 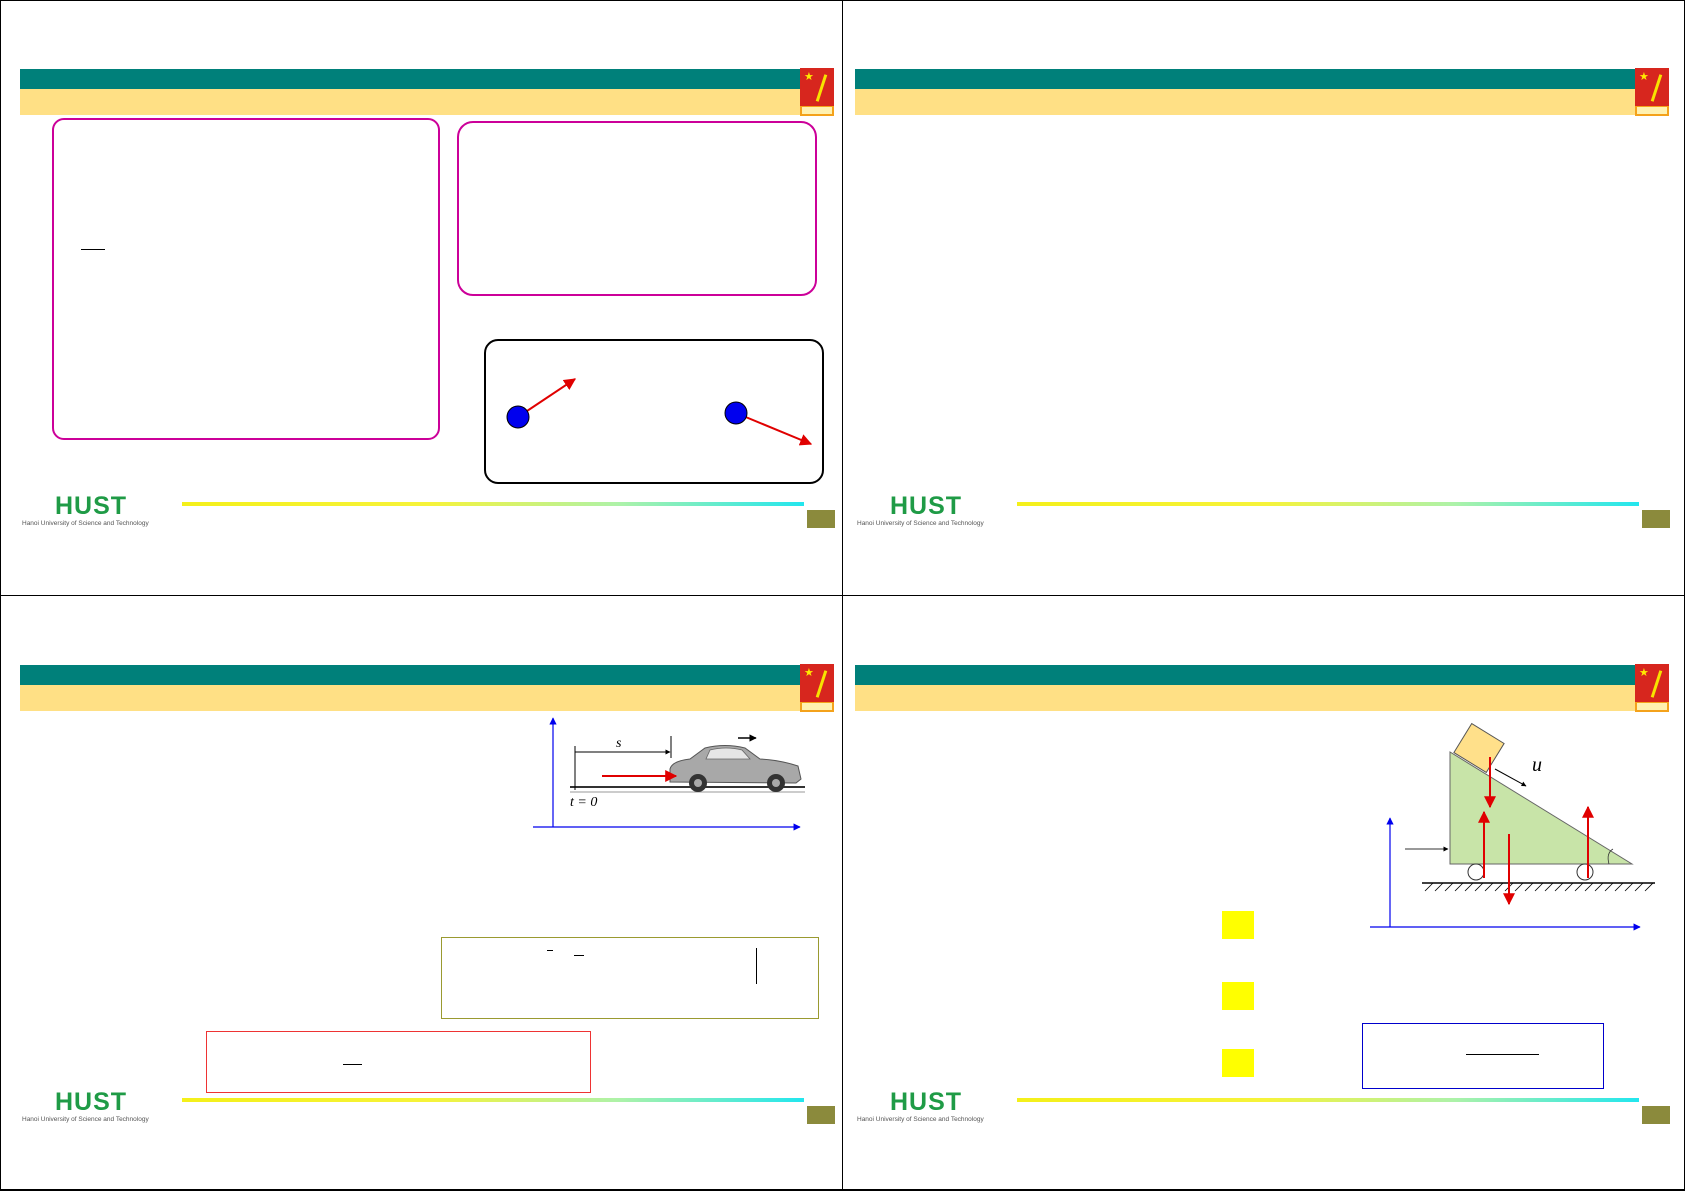 I want to click on wheel-right, so click(x=1585, y=872).